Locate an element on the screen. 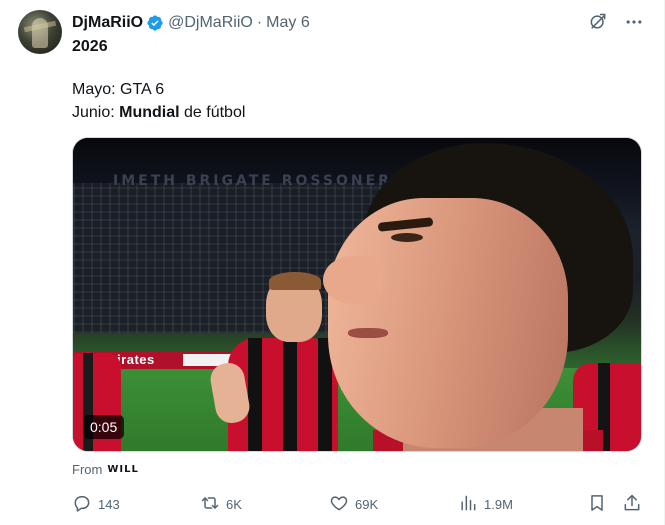 The width and height of the screenshot is (665, 525). player-closeup-nose is located at coordinates (353, 280).